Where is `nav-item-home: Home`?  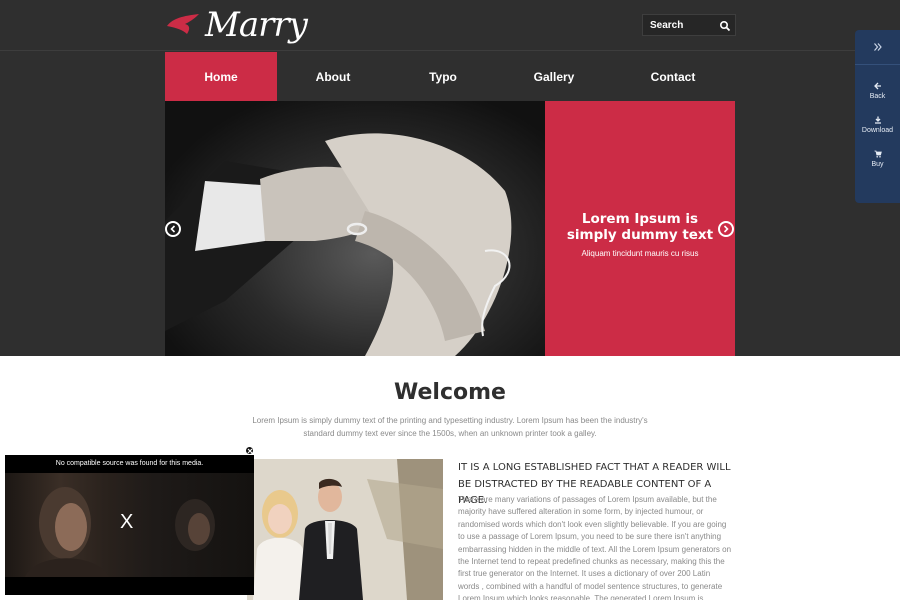
nav-item-home: Home is located at coordinates (221, 76).